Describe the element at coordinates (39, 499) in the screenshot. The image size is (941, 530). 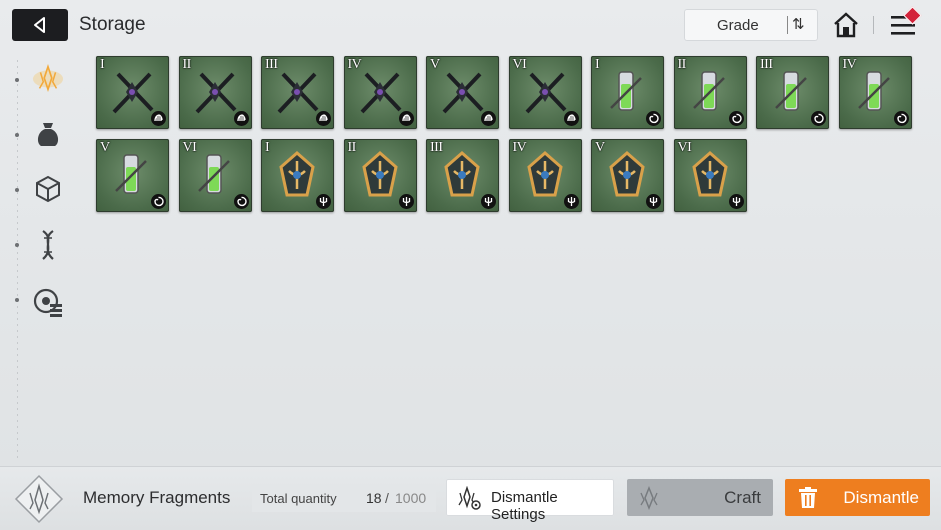
I see `memory-fragment-icon` at that location.